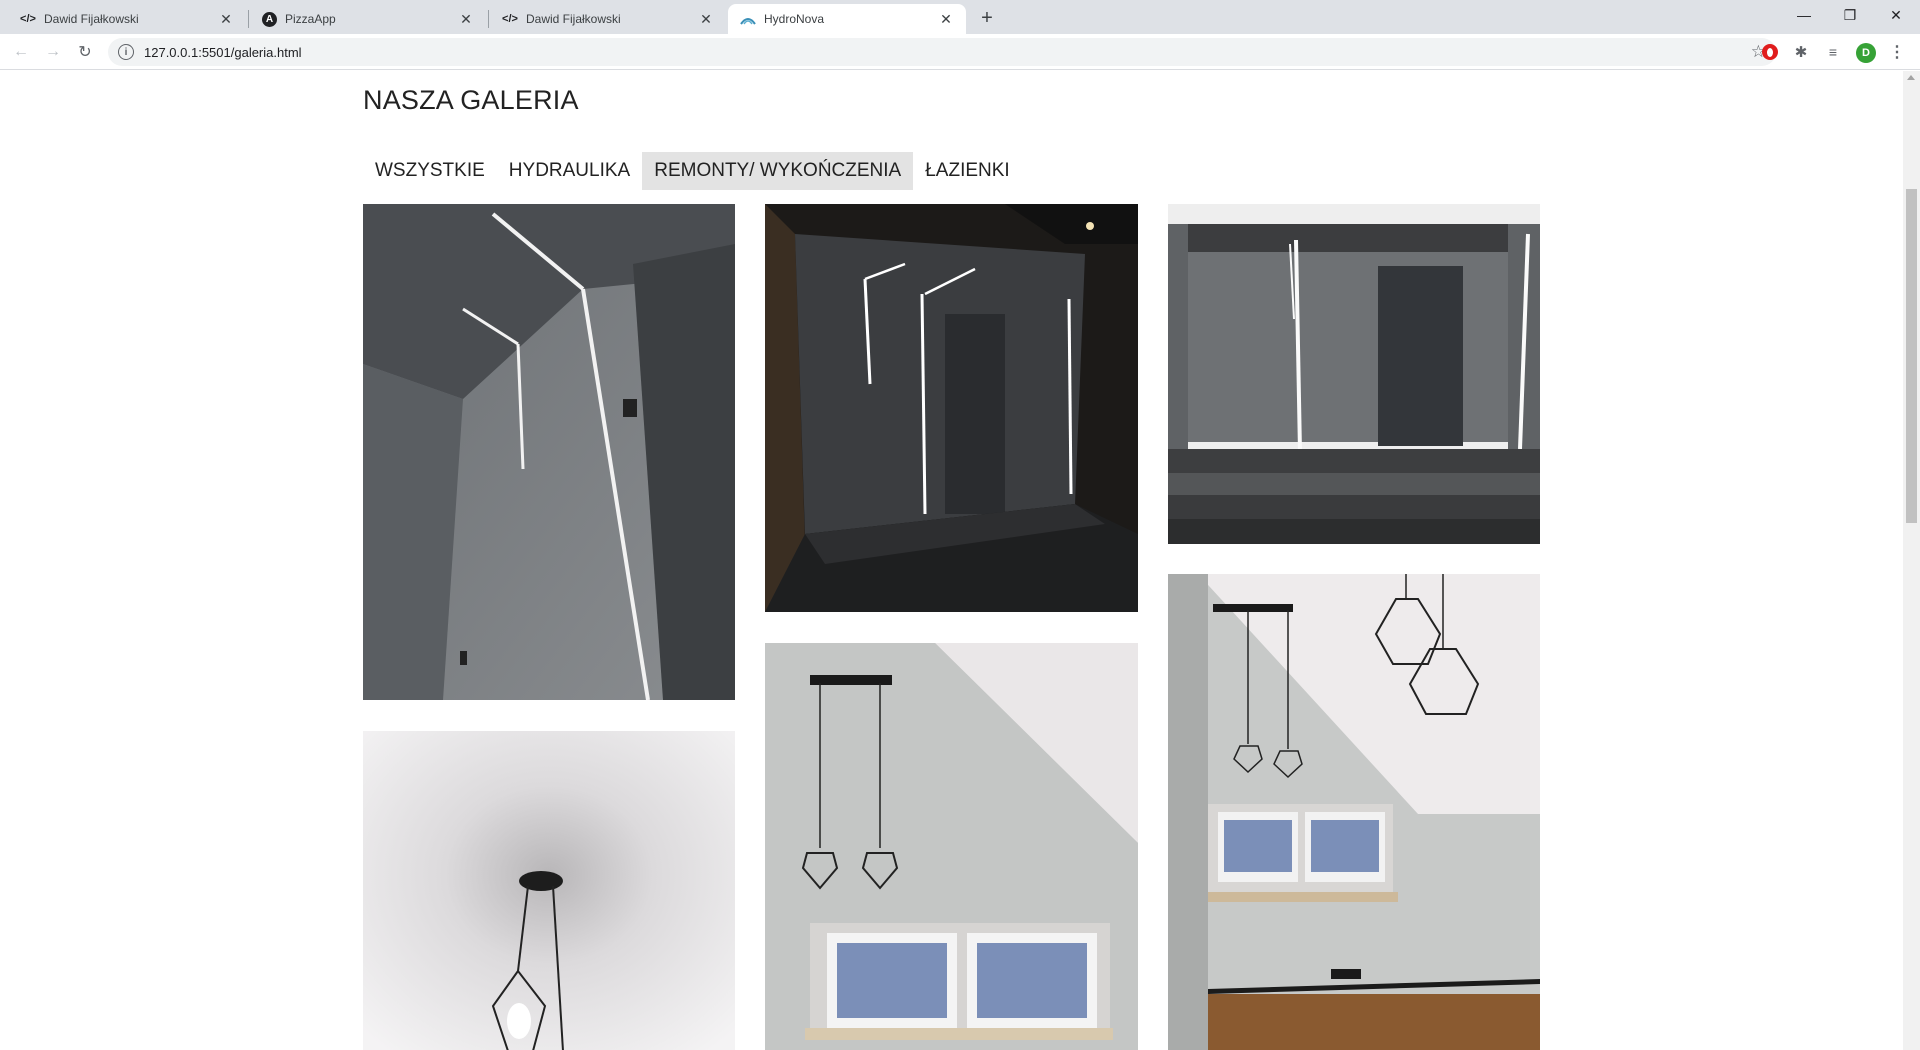 The height and width of the screenshot is (1050, 1920). What do you see at coordinates (951, 846) in the screenshot?
I see `gallery-image-pendant-window` at bounding box center [951, 846].